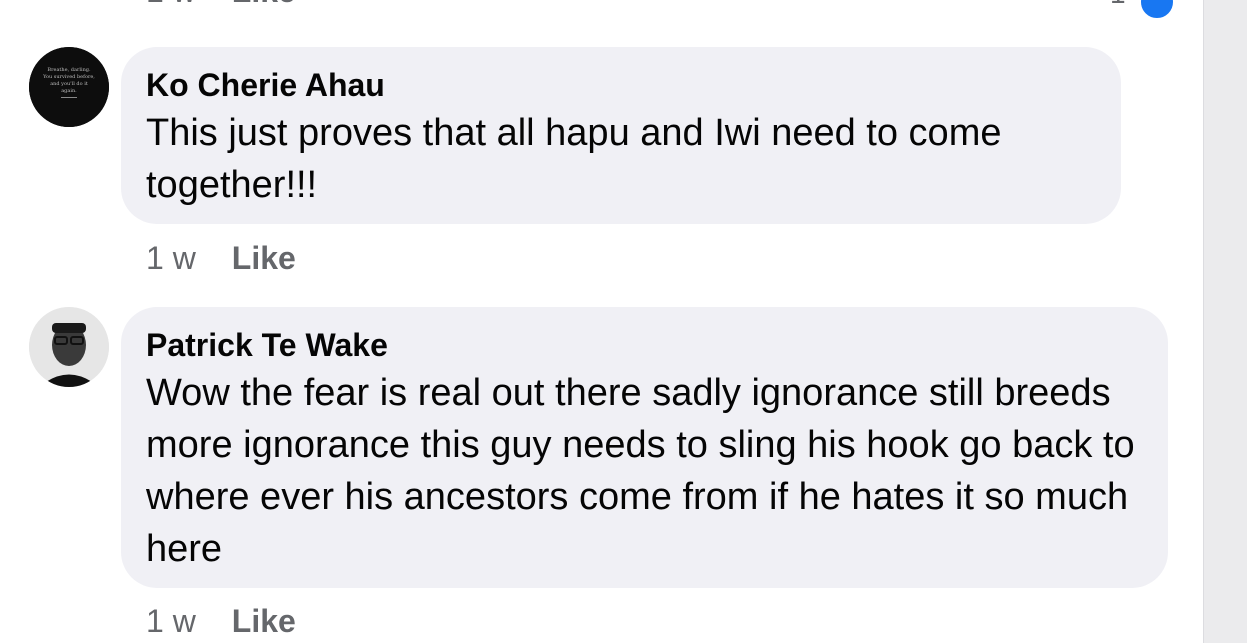 This screenshot has height=643, width=1247. I want to click on svg-text: You survived before,, so click(68, 77).